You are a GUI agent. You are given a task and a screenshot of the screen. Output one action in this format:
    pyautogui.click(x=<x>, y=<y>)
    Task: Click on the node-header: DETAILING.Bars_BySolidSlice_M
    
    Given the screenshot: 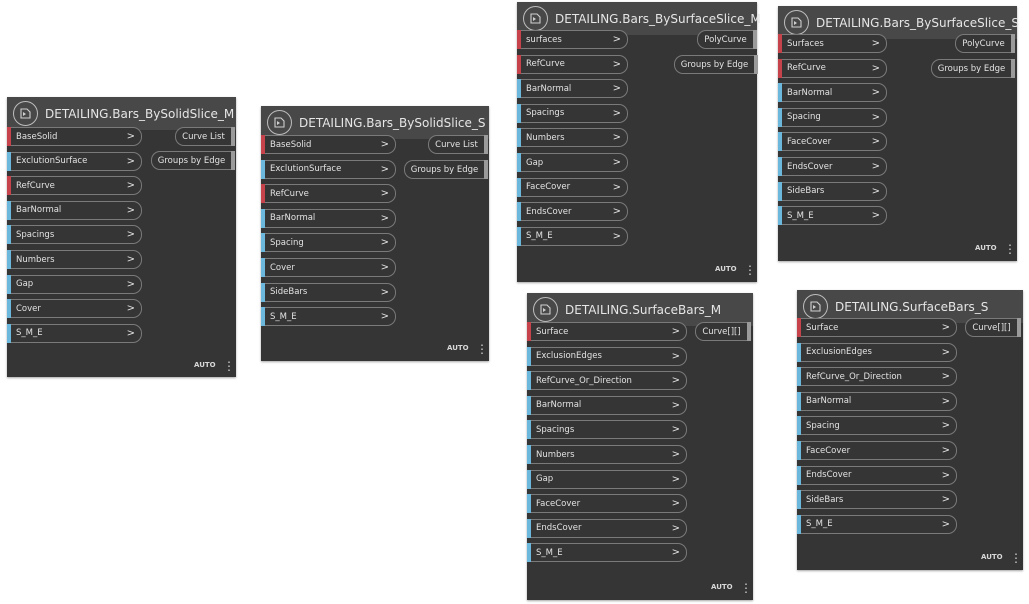 What is the action you would take?
    pyautogui.click(x=121, y=113)
    